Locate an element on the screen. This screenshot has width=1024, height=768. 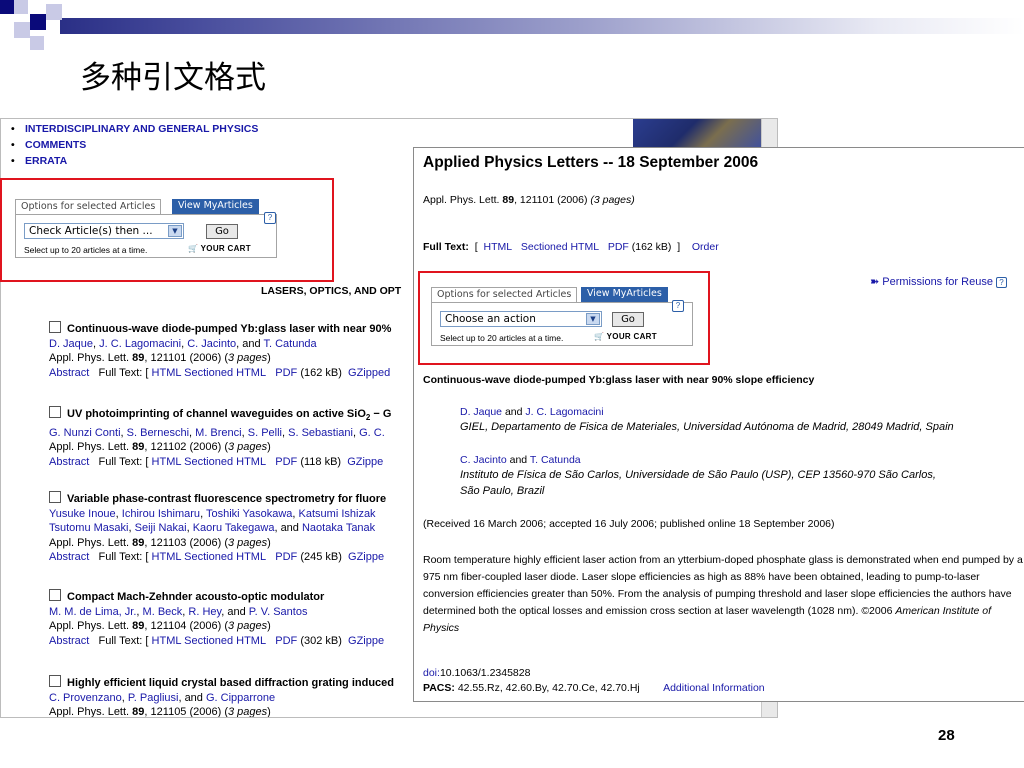
doi-link: doi: is located at coordinates (431, 673).